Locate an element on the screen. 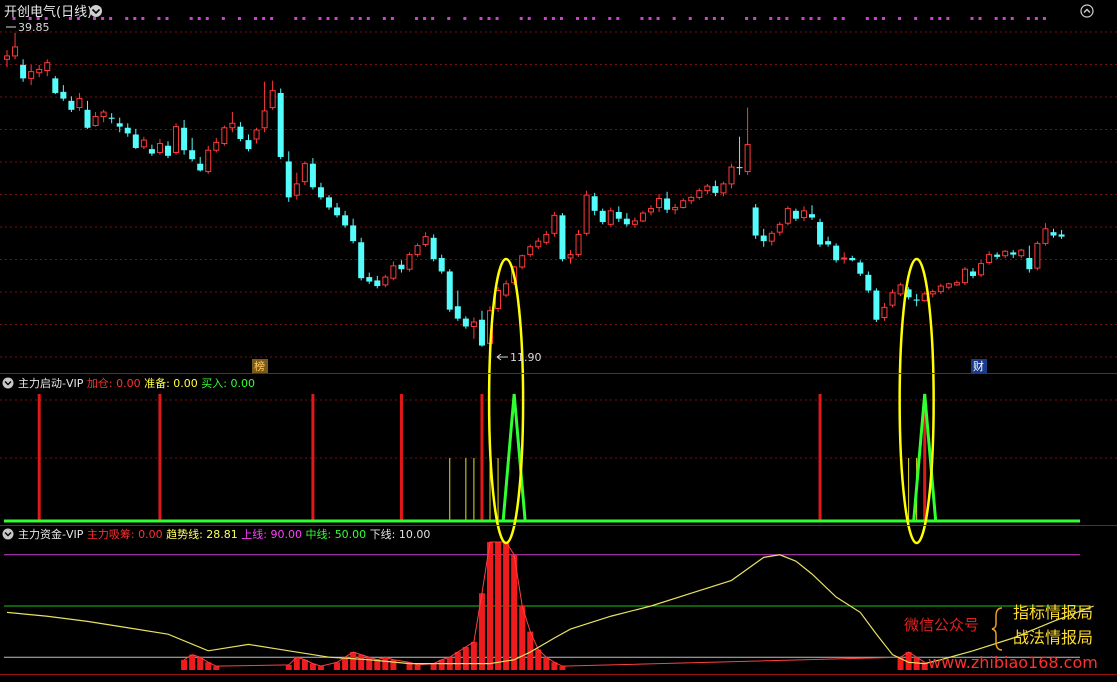  stock-title: 开创电气(日线) is located at coordinates (48, 12).